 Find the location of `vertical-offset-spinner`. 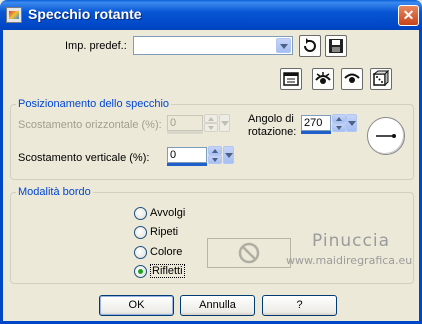

vertical-offset-spinner is located at coordinates (215, 155).